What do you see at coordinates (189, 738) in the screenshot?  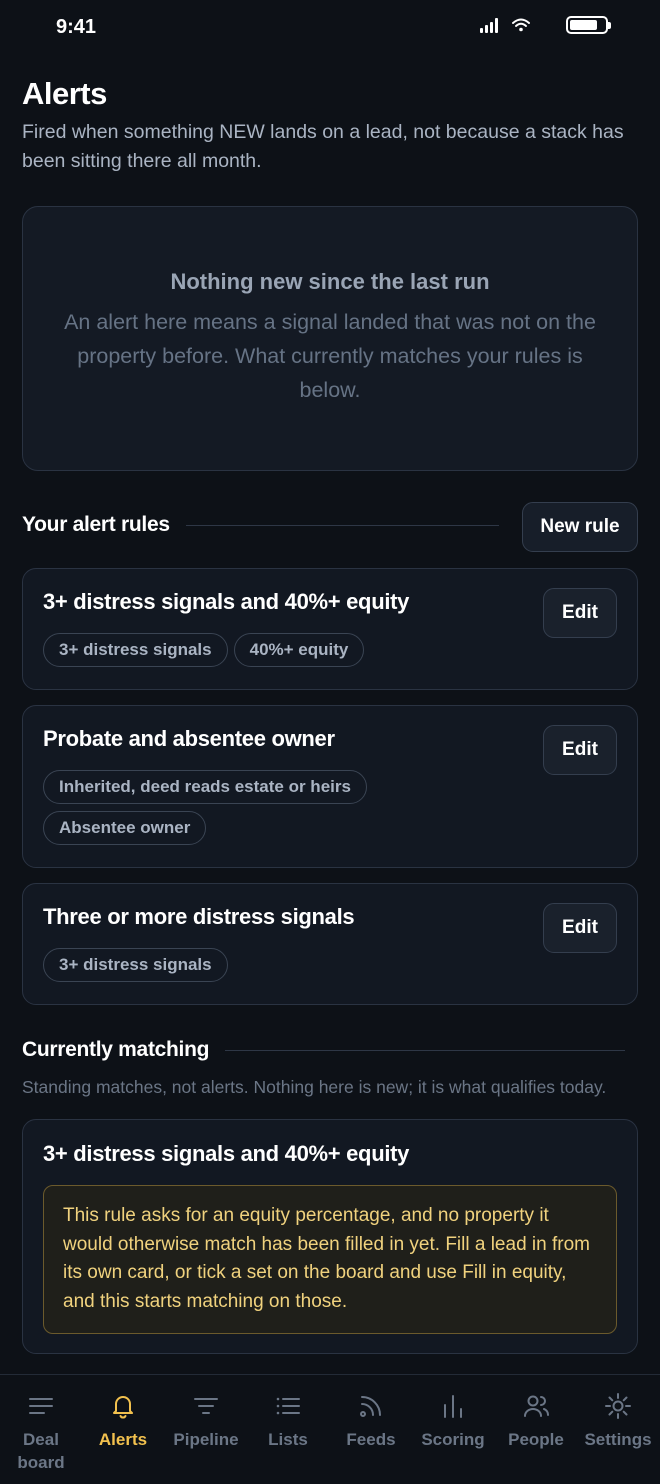 I see `rule-name: Probate and absentee owner` at bounding box center [189, 738].